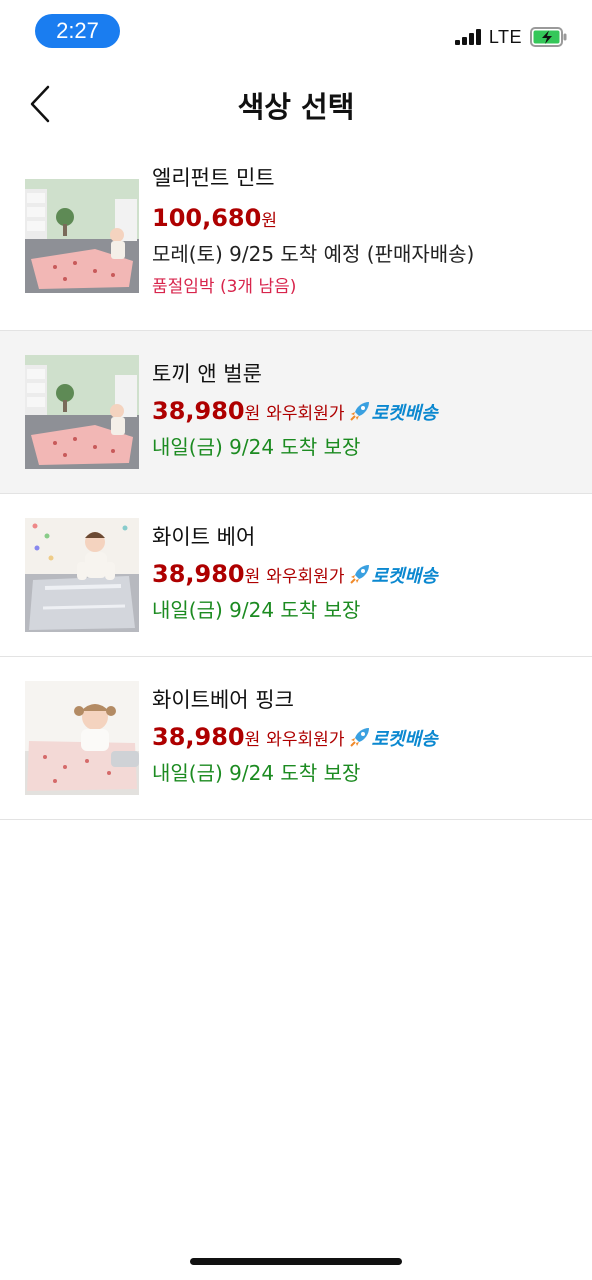  Describe the element at coordinates (296, 32) in the screenshot. I see `status-bar: 2:27 LTE` at that location.